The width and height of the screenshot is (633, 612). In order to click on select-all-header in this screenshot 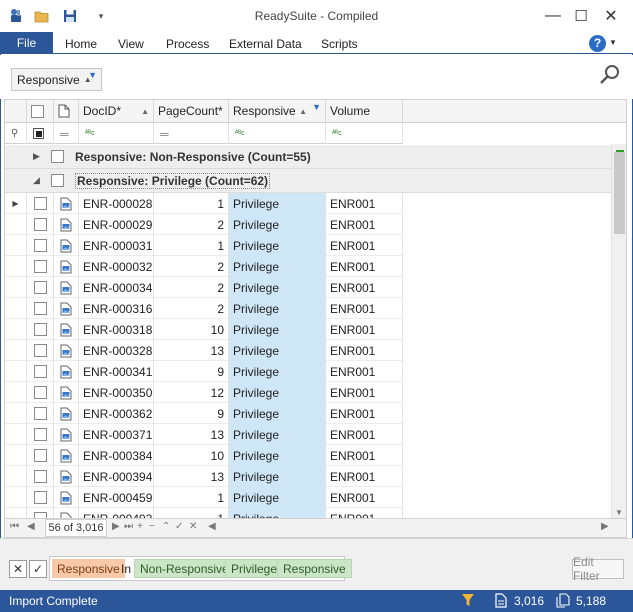, I will do `click(40, 111)`.